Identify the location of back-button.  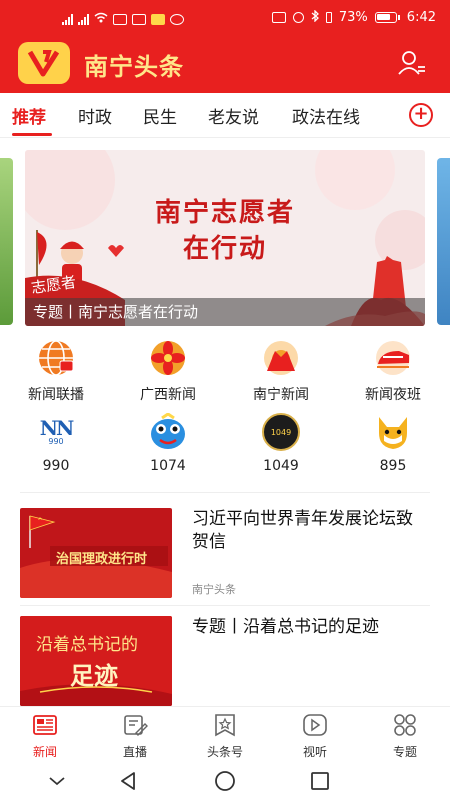
(128, 781).